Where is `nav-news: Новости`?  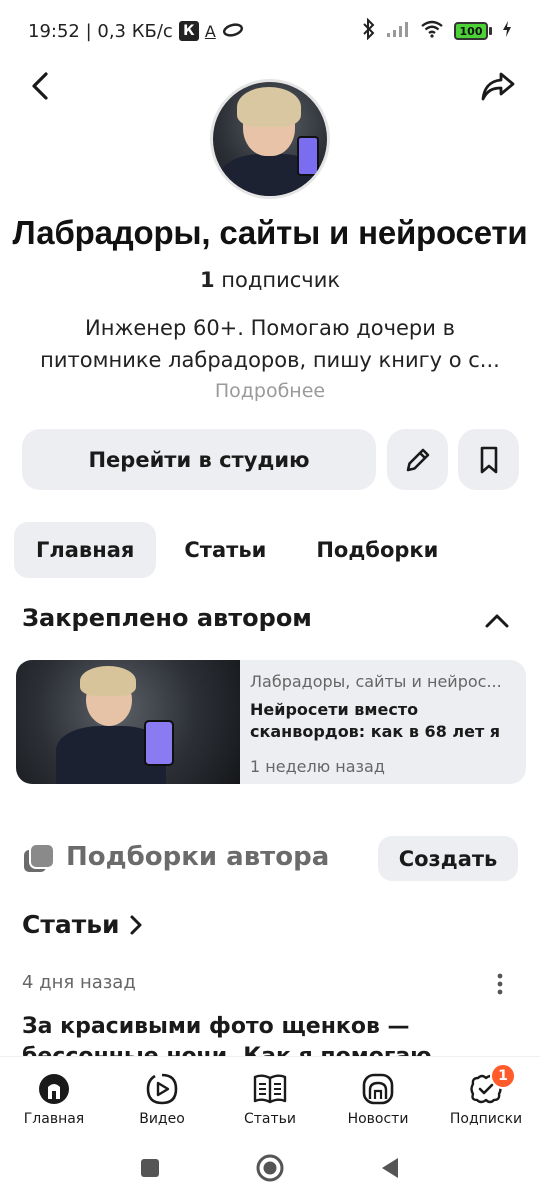
nav-news: Новости is located at coordinates (378, 1096).